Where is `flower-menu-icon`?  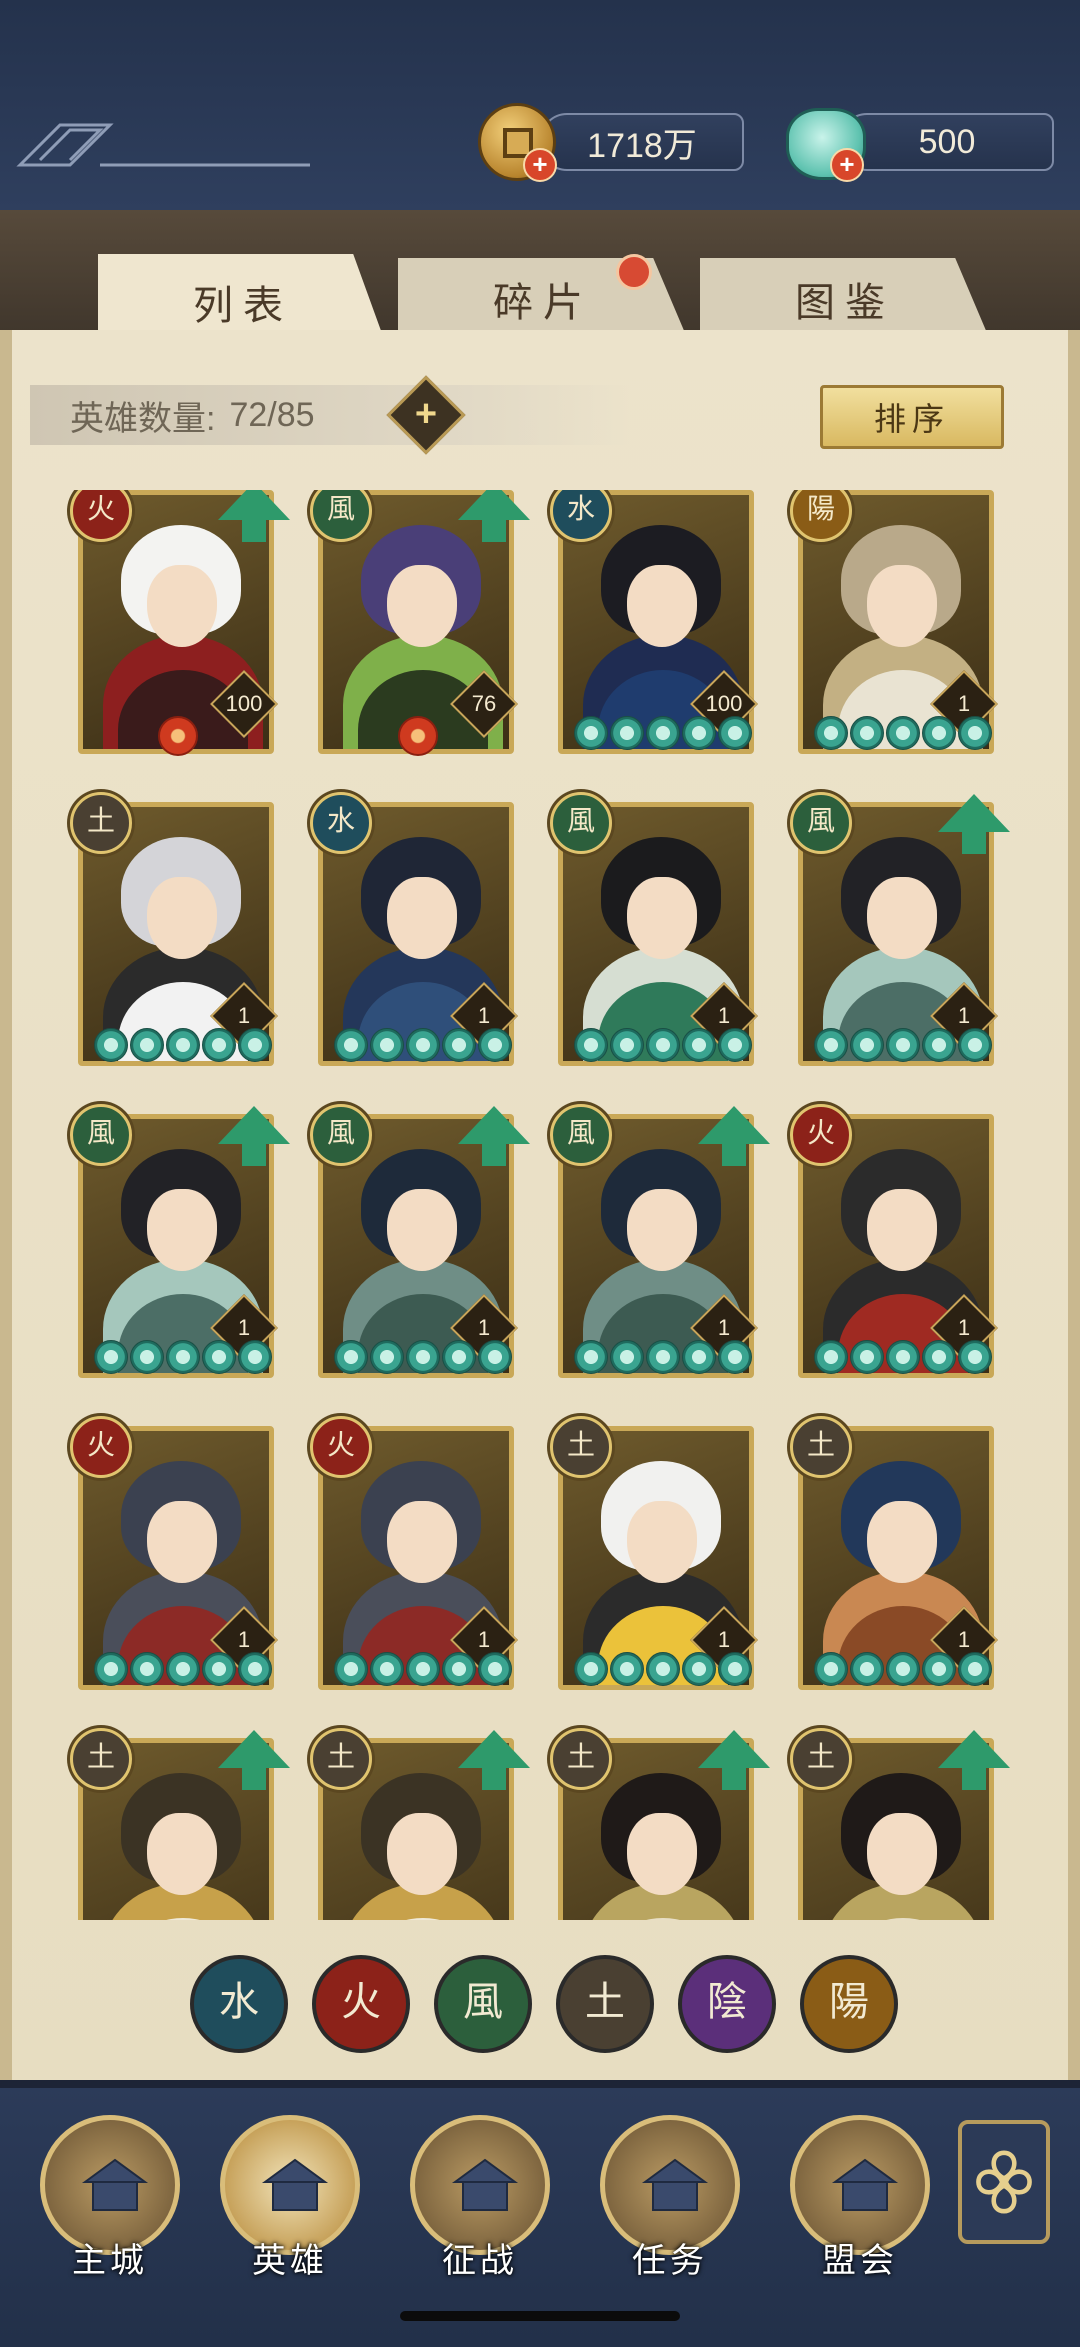 flower-menu-icon is located at coordinates (1004, 2182).